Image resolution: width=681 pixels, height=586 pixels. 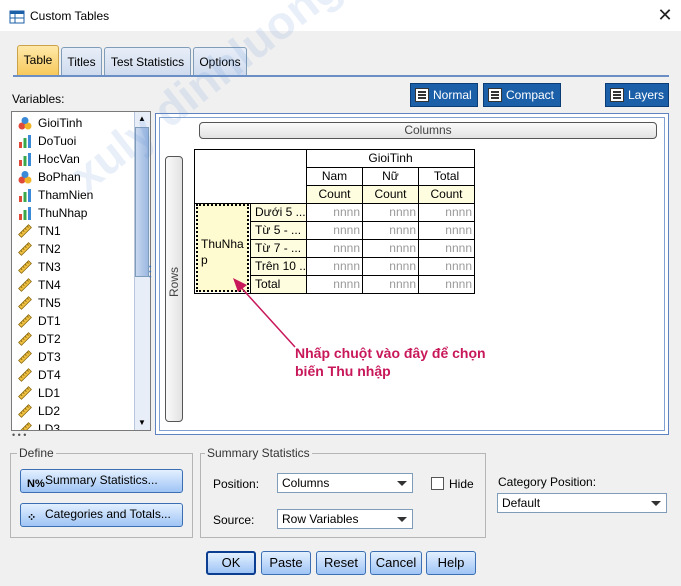 What do you see at coordinates (306, 483) in the screenshot?
I see `position-value: Columns` at bounding box center [306, 483].